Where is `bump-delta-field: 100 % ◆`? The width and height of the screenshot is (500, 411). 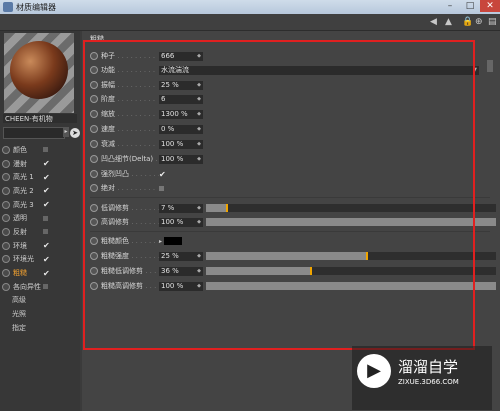
bump-delta-field: 100 % ◆ is located at coordinates (181, 159).